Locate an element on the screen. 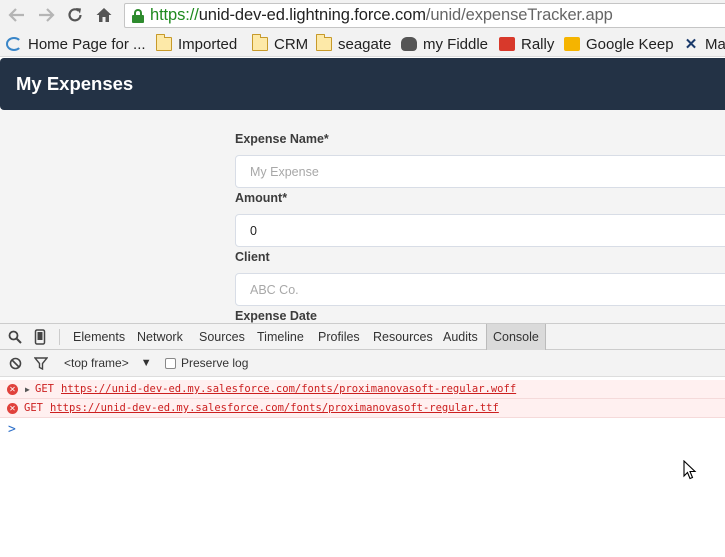 This screenshot has width=725, height=557. tab-profiles: Profiles is located at coordinates (339, 337).